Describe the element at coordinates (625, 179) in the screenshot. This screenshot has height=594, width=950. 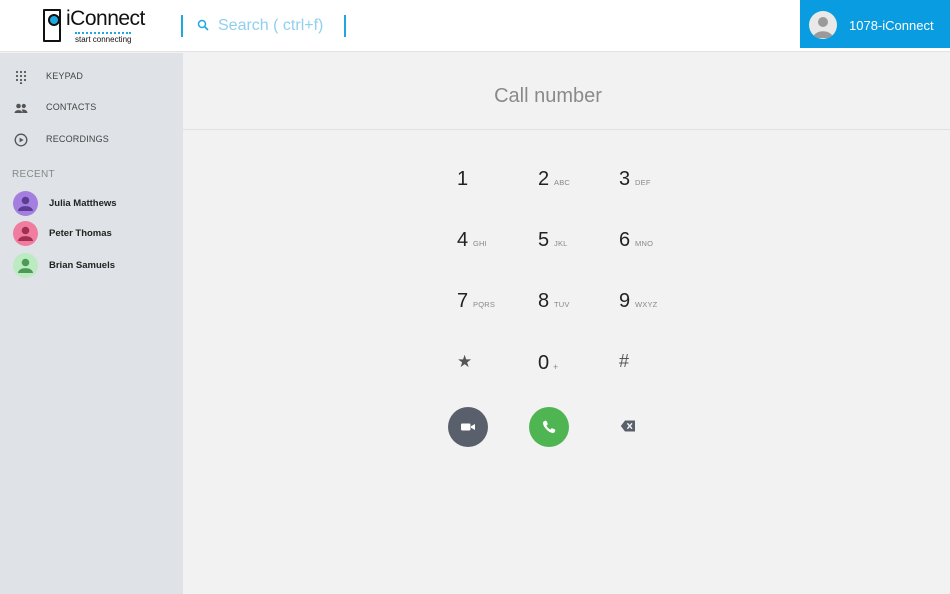
I see `key-digit: 3` at that location.